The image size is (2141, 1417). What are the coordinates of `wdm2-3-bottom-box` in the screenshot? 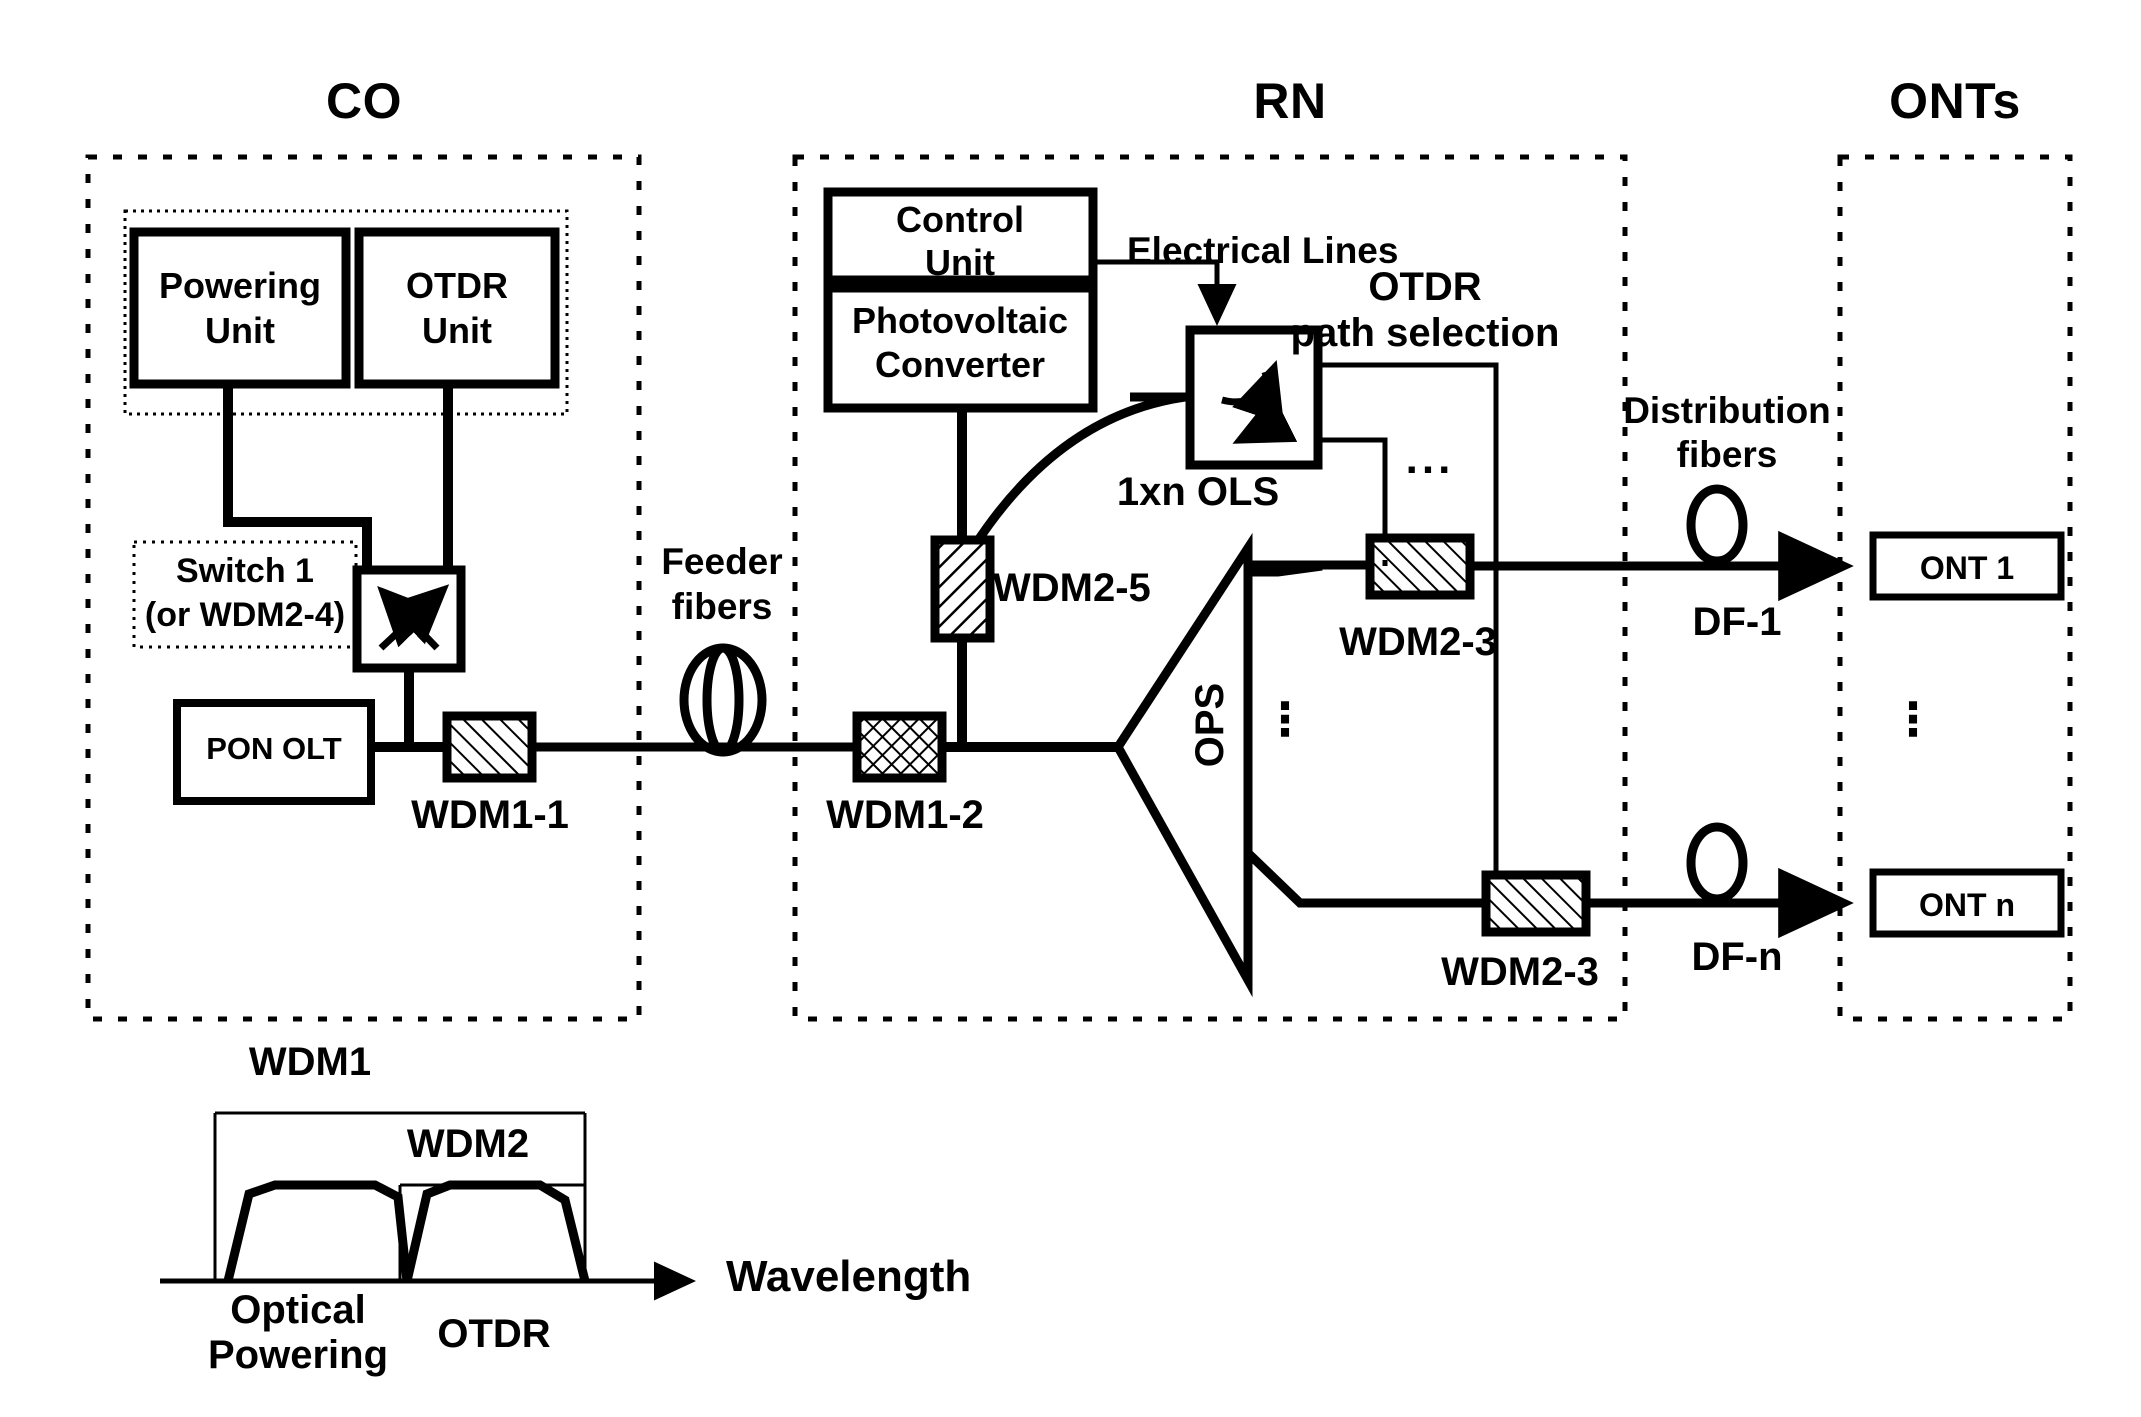 It's located at (1536, 903).